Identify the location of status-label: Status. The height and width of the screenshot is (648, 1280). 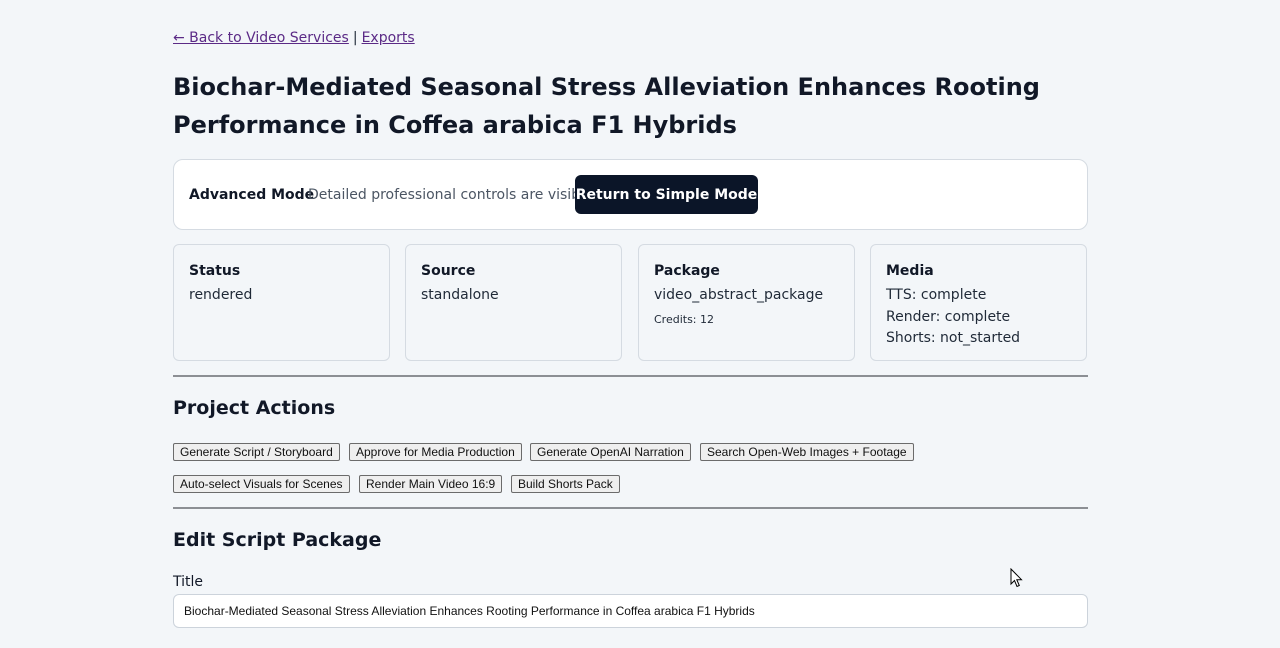
(215, 271).